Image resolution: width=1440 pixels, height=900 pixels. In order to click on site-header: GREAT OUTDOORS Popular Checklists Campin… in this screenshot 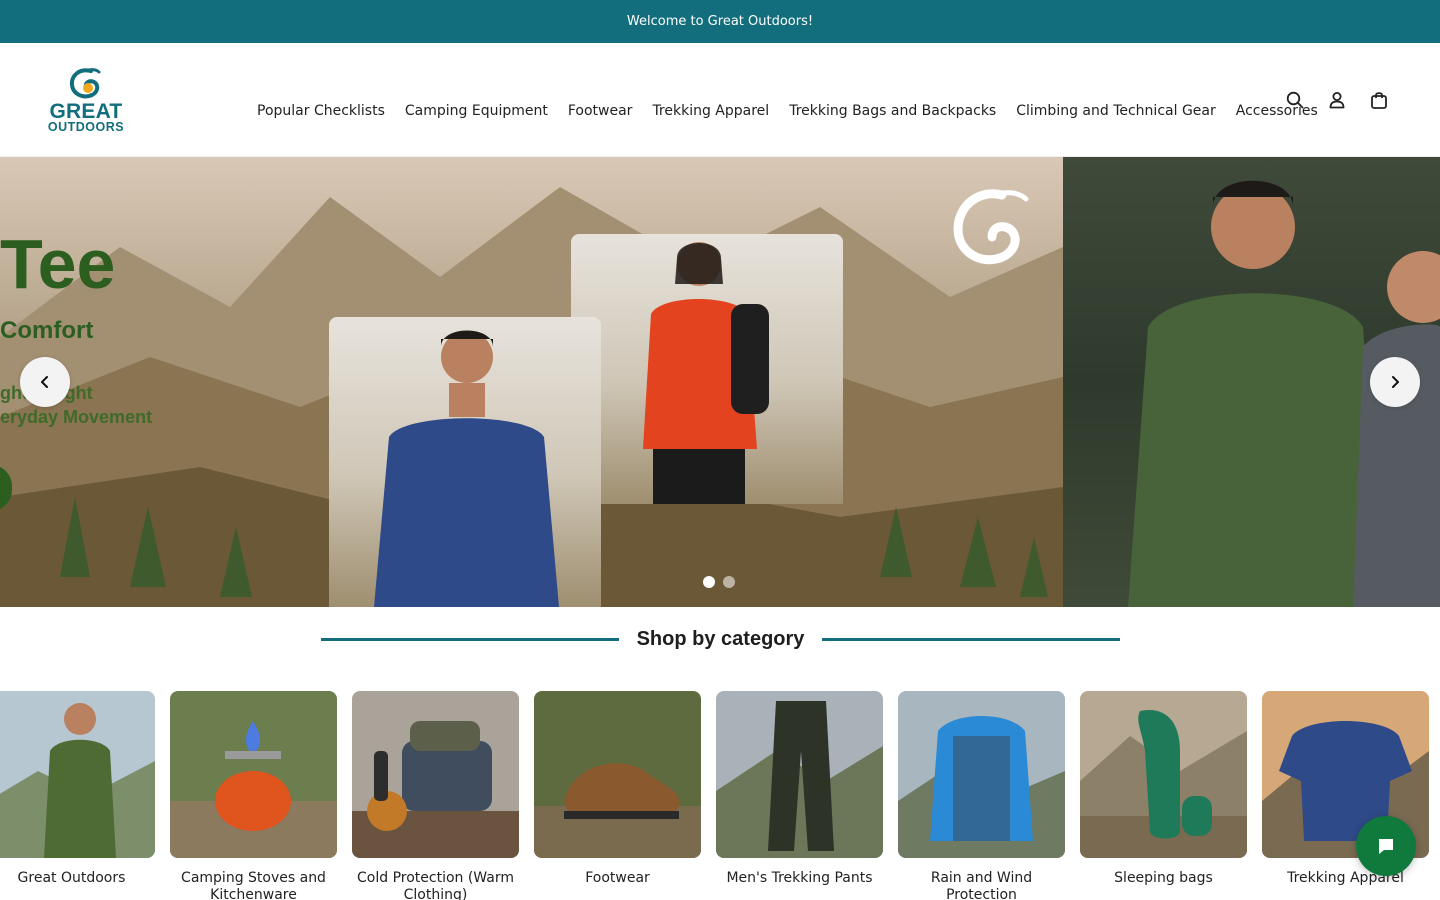, I will do `click(720, 100)`.